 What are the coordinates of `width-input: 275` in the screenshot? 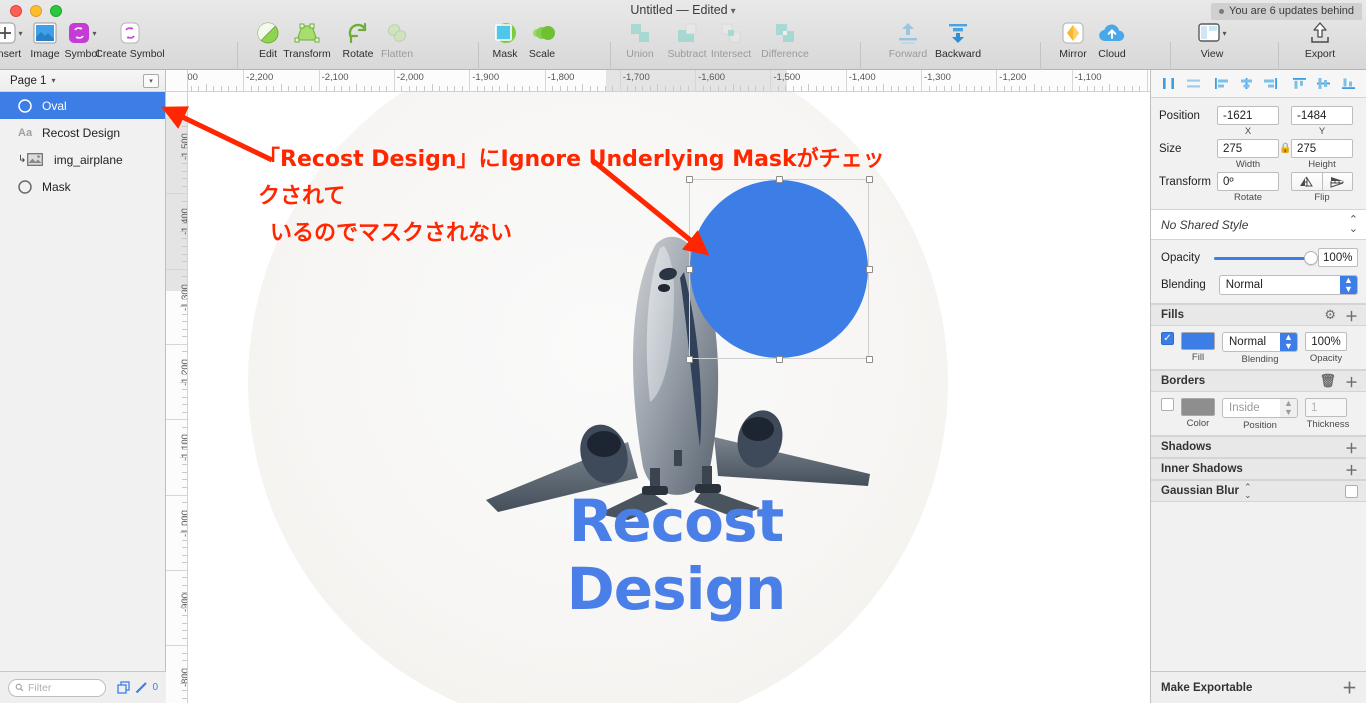 It's located at (1248, 148).